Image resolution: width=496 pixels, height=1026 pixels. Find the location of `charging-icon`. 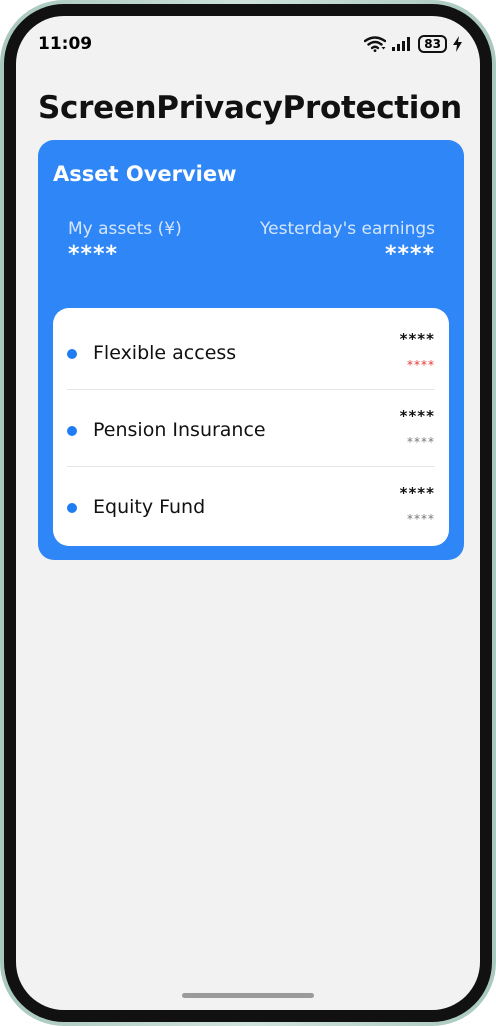

charging-icon is located at coordinates (457, 44).